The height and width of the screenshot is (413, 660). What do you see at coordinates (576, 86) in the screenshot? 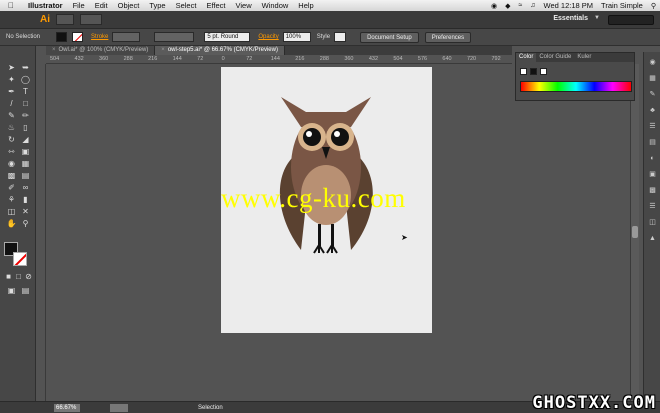
I see `color-spectrum` at bounding box center [576, 86].